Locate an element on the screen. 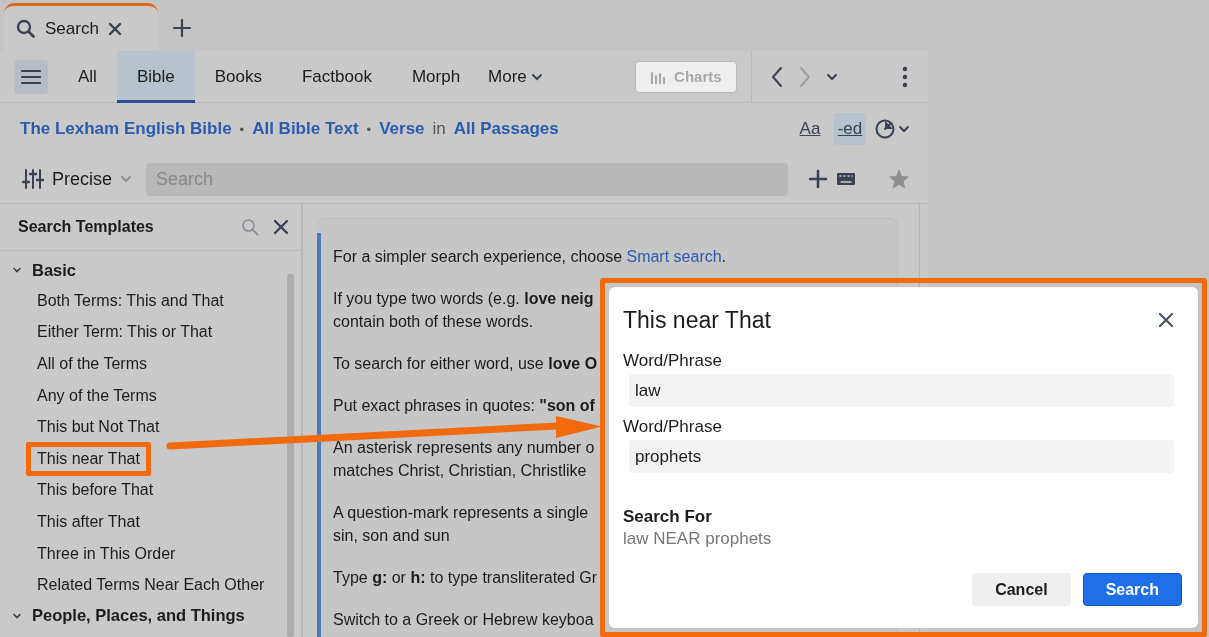 The height and width of the screenshot is (637, 1209). tab: Factbook is located at coordinates (336, 76).